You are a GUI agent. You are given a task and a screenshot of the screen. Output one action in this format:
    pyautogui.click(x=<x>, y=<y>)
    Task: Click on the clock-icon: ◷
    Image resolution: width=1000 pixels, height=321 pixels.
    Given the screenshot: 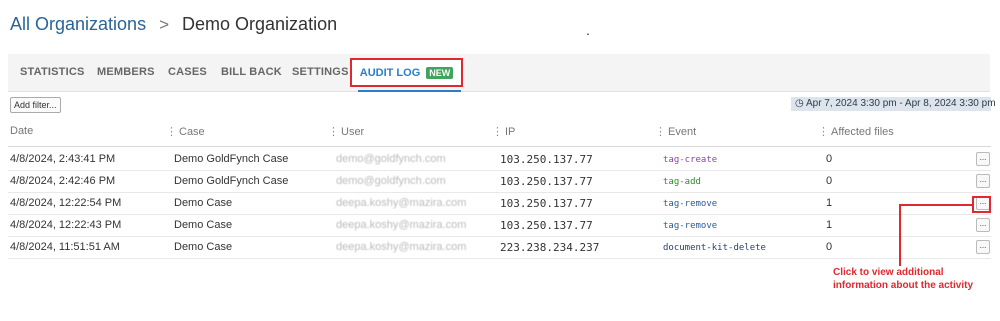 What is the action you would take?
    pyautogui.click(x=799, y=103)
    